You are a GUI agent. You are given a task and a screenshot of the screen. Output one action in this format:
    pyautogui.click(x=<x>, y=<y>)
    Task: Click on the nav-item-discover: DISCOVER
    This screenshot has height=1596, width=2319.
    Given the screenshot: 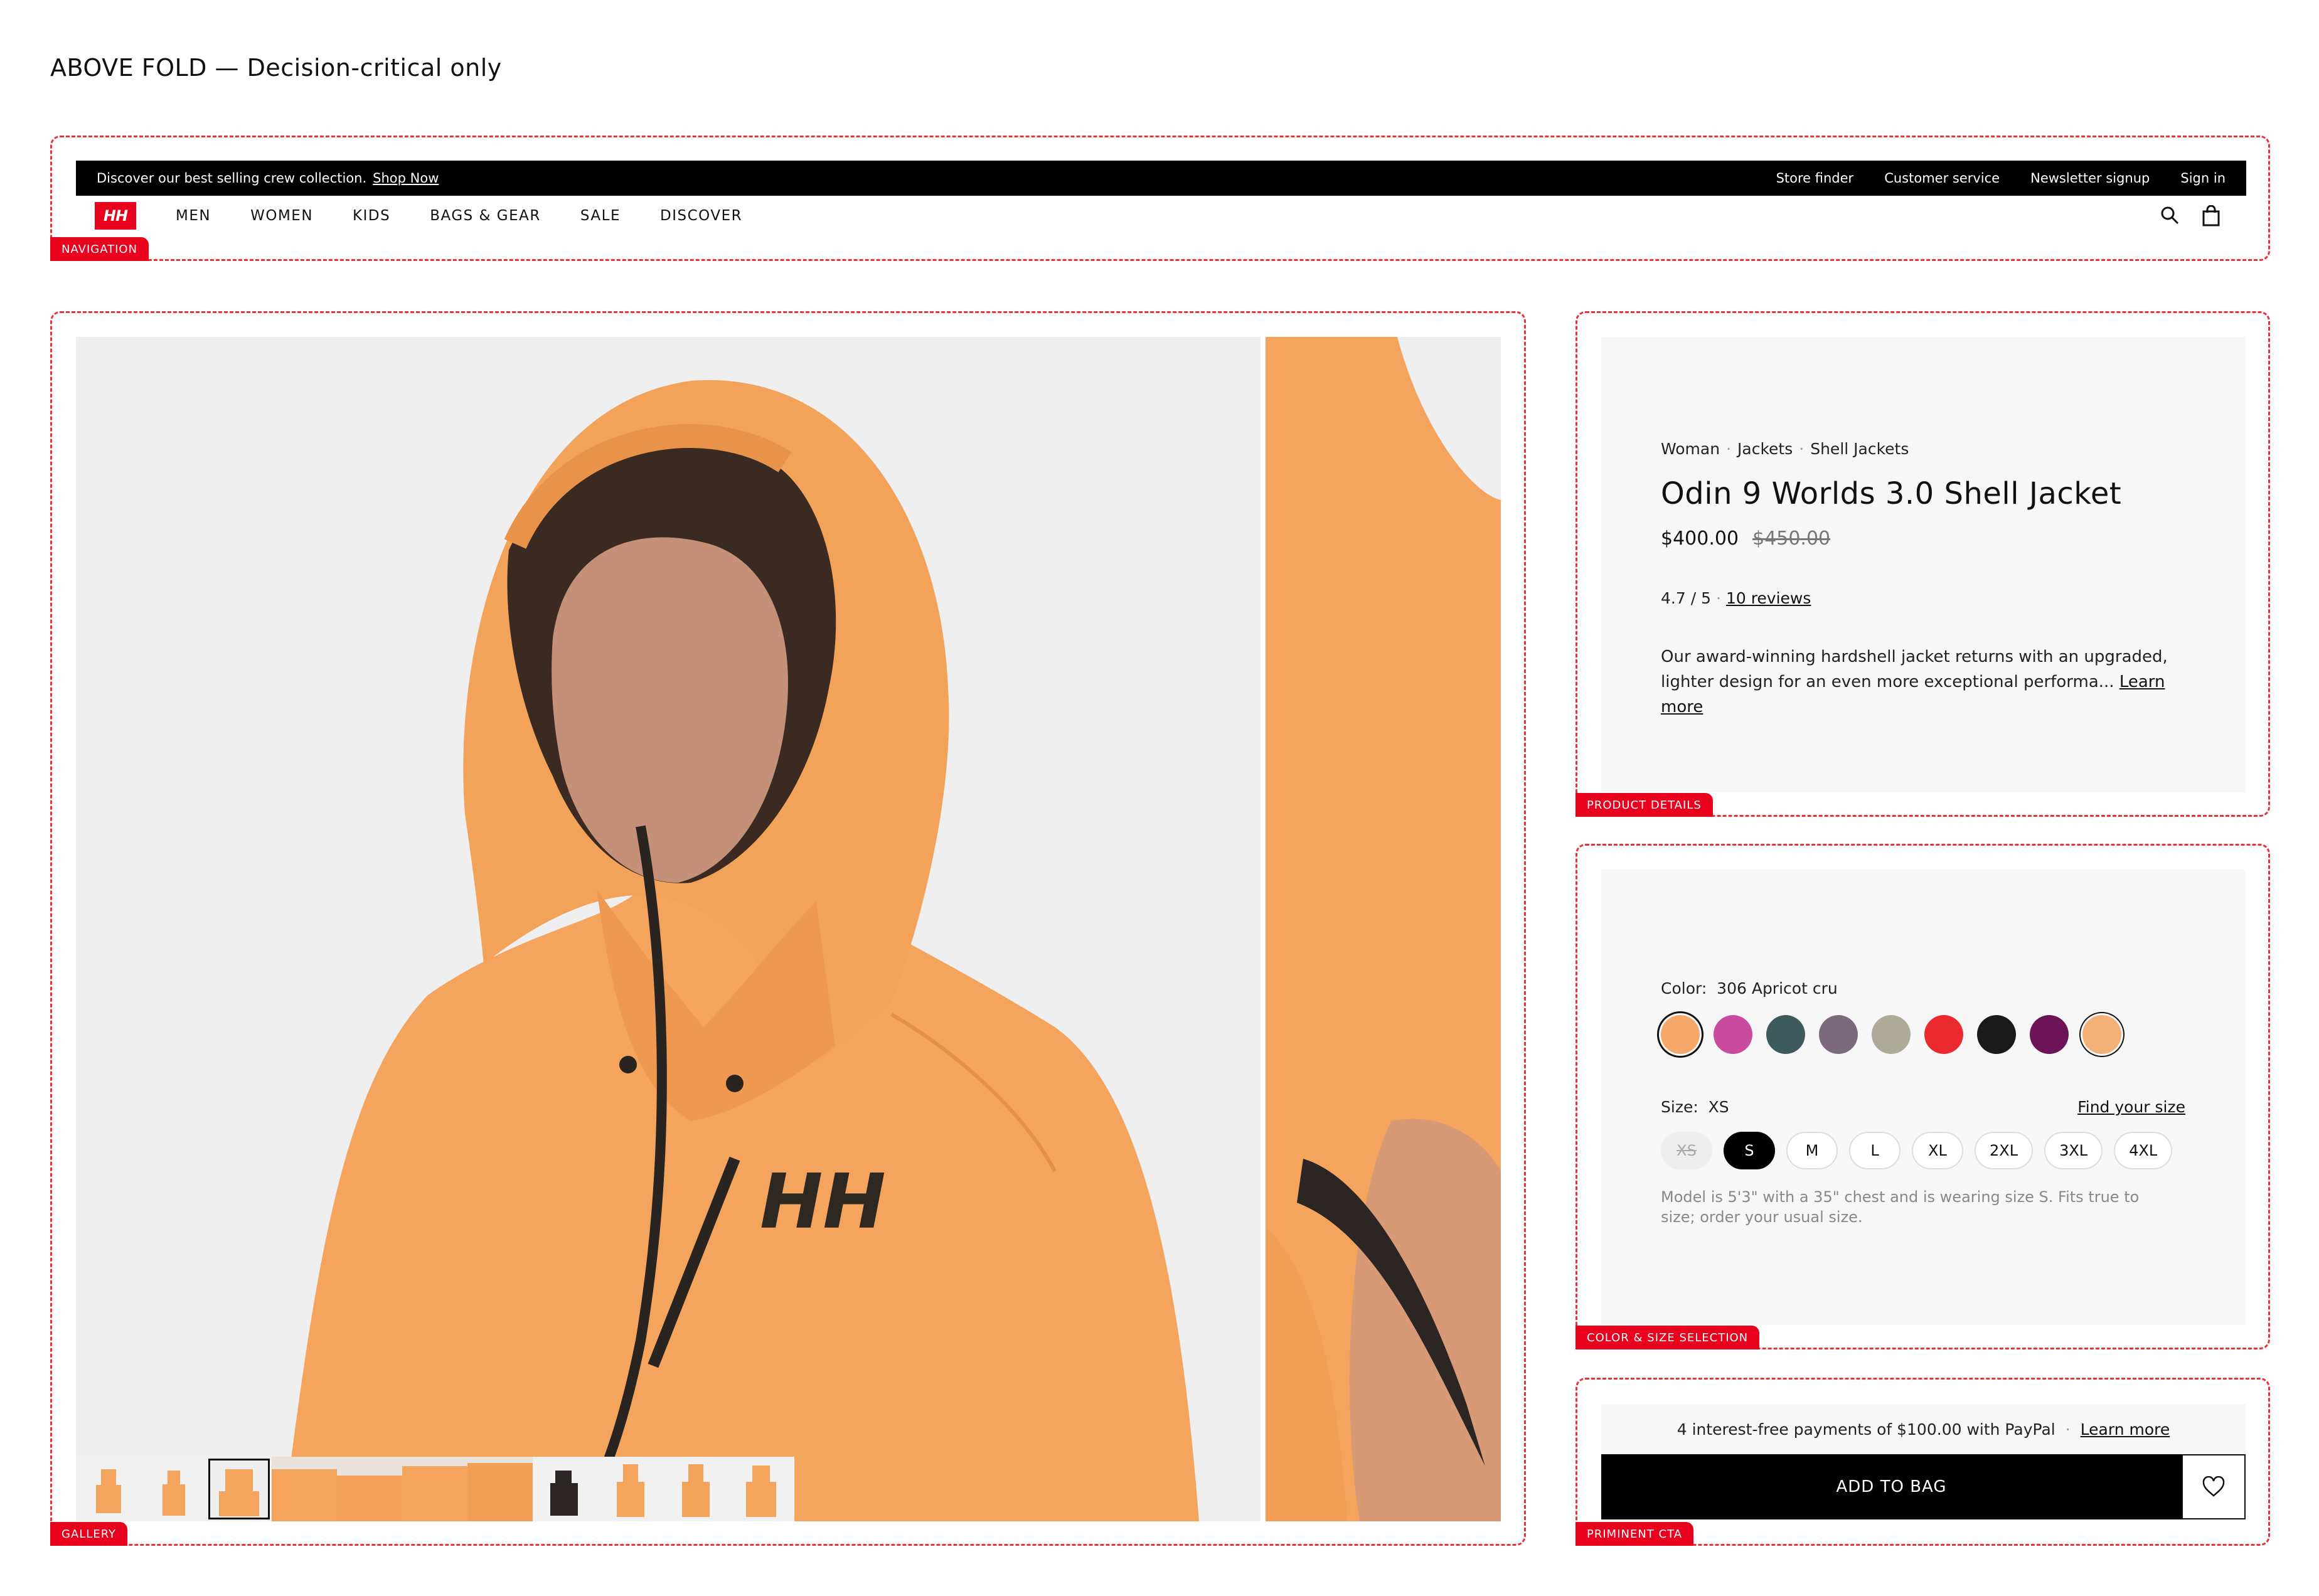 What is the action you would take?
    pyautogui.click(x=701, y=216)
    